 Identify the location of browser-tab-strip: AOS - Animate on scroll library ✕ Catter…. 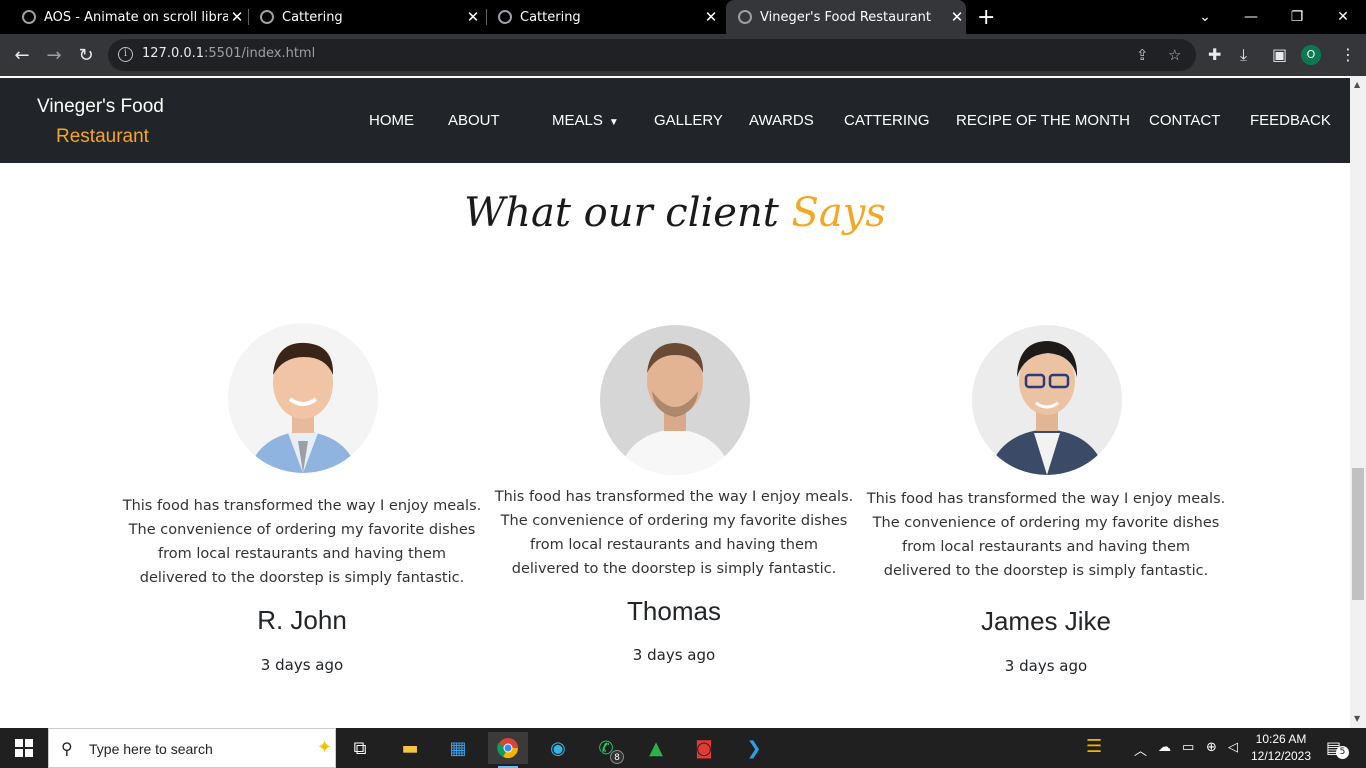
(683, 17).